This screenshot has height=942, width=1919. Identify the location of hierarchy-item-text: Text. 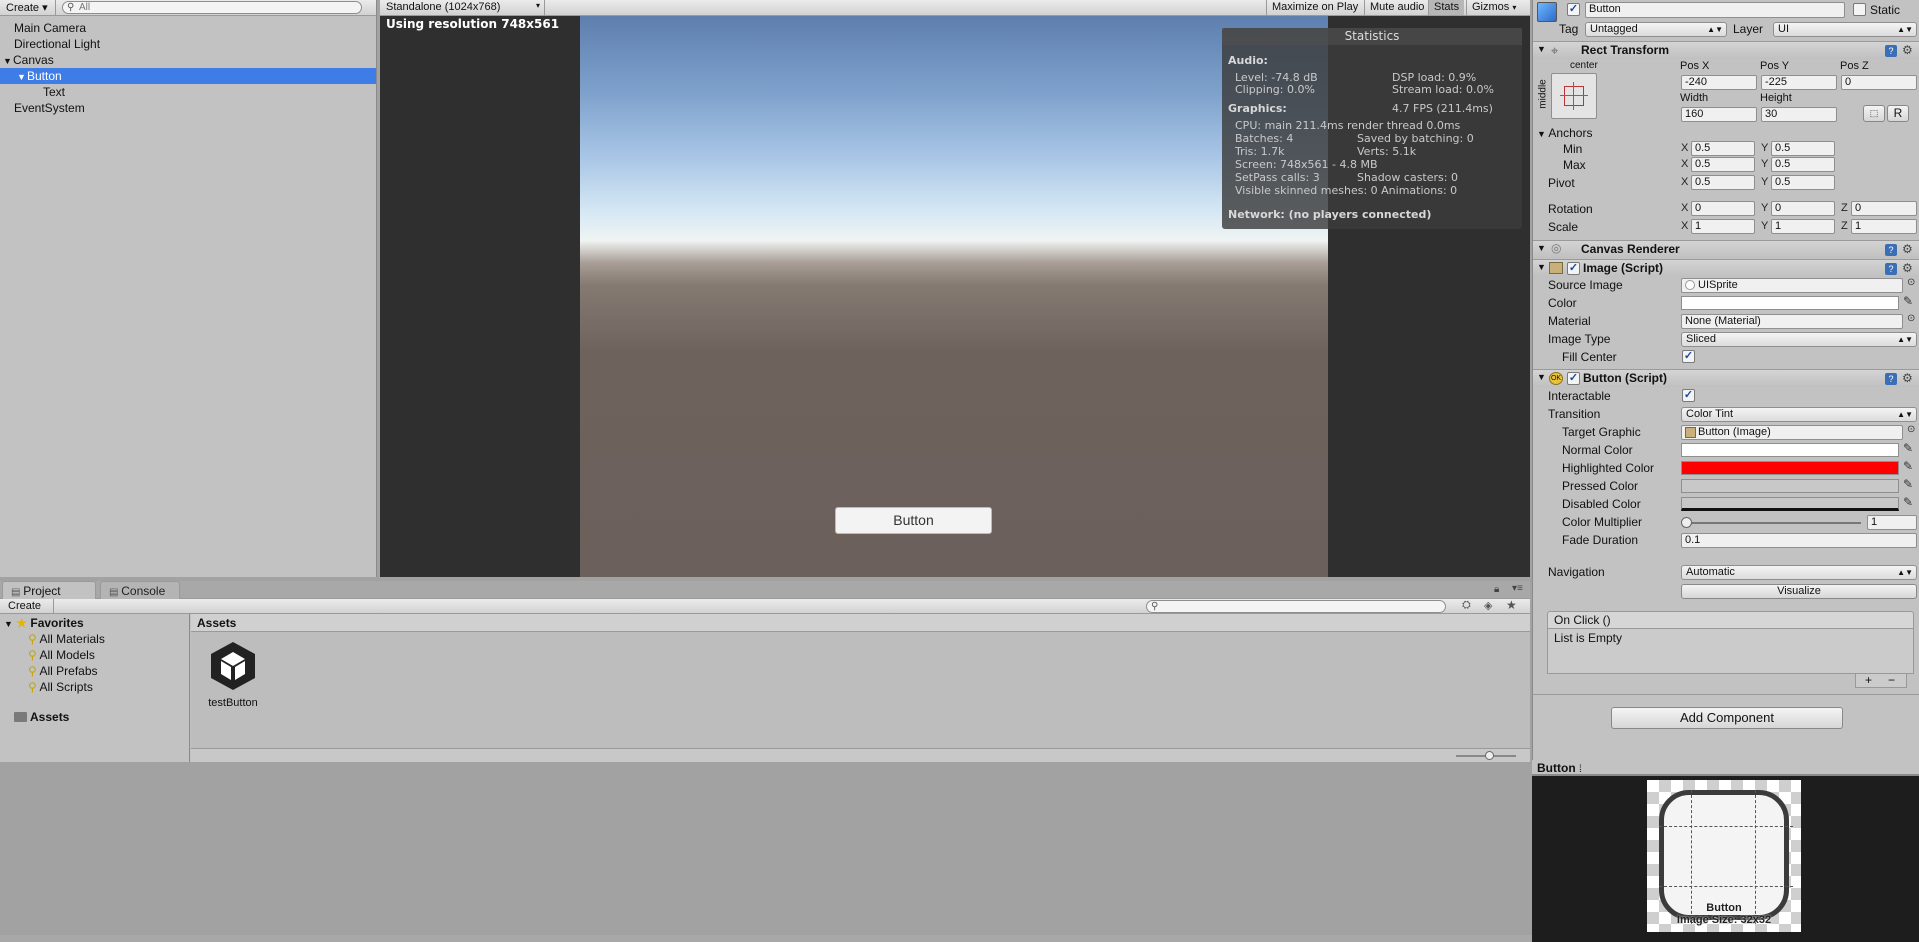
(188, 92).